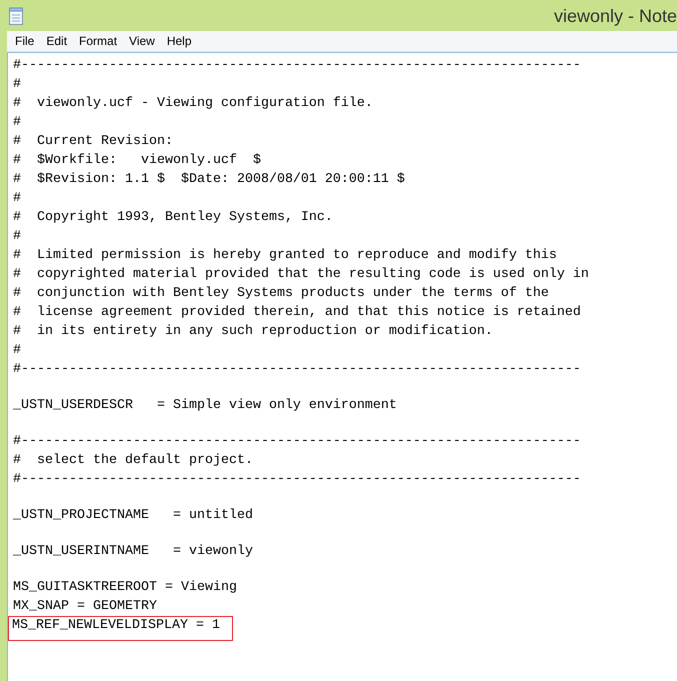  Describe the element at coordinates (133, 461) in the screenshot. I see `code-line: # select the default project.` at that location.